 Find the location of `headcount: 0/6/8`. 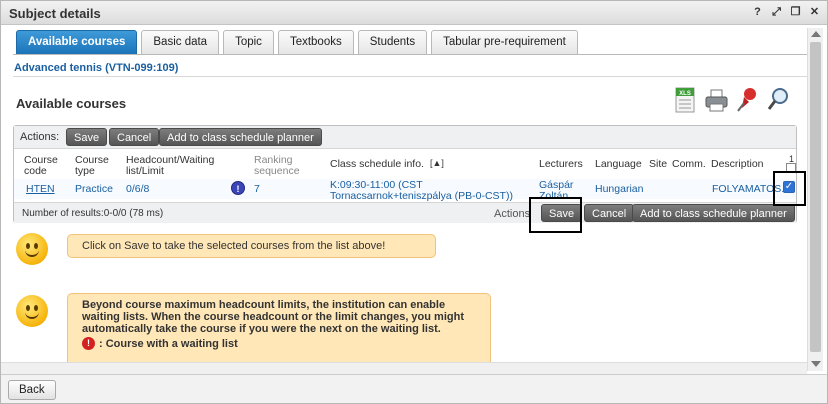

headcount: 0/6/8 is located at coordinates (138, 189).